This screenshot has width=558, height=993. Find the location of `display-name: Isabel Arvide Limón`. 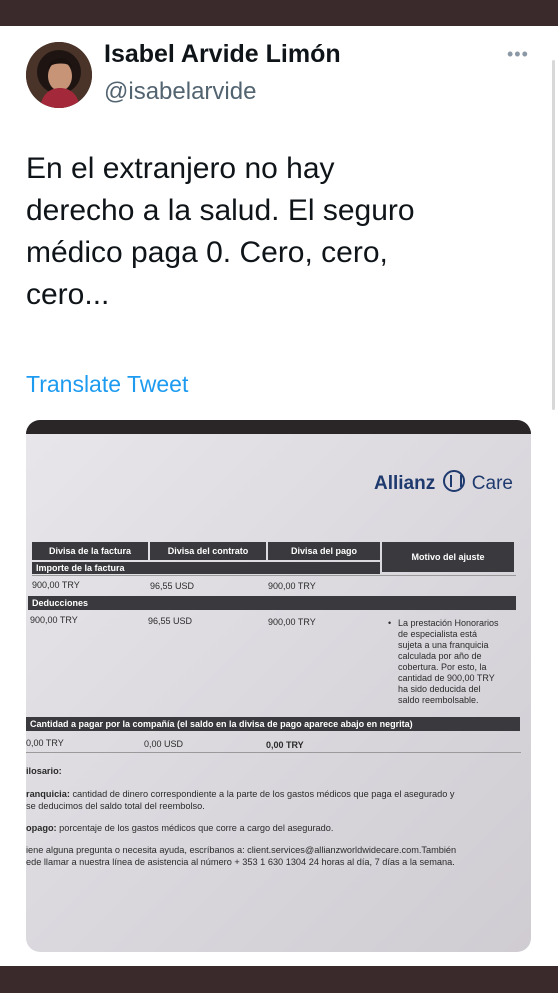

display-name: Isabel Arvide Limón is located at coordinates (222, 54).